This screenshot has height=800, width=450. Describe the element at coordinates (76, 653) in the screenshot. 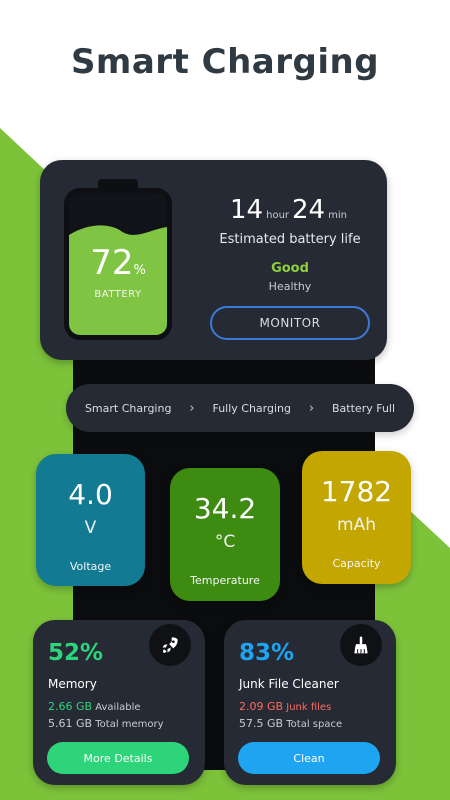

I see `memory-percent: 52%` at that location.